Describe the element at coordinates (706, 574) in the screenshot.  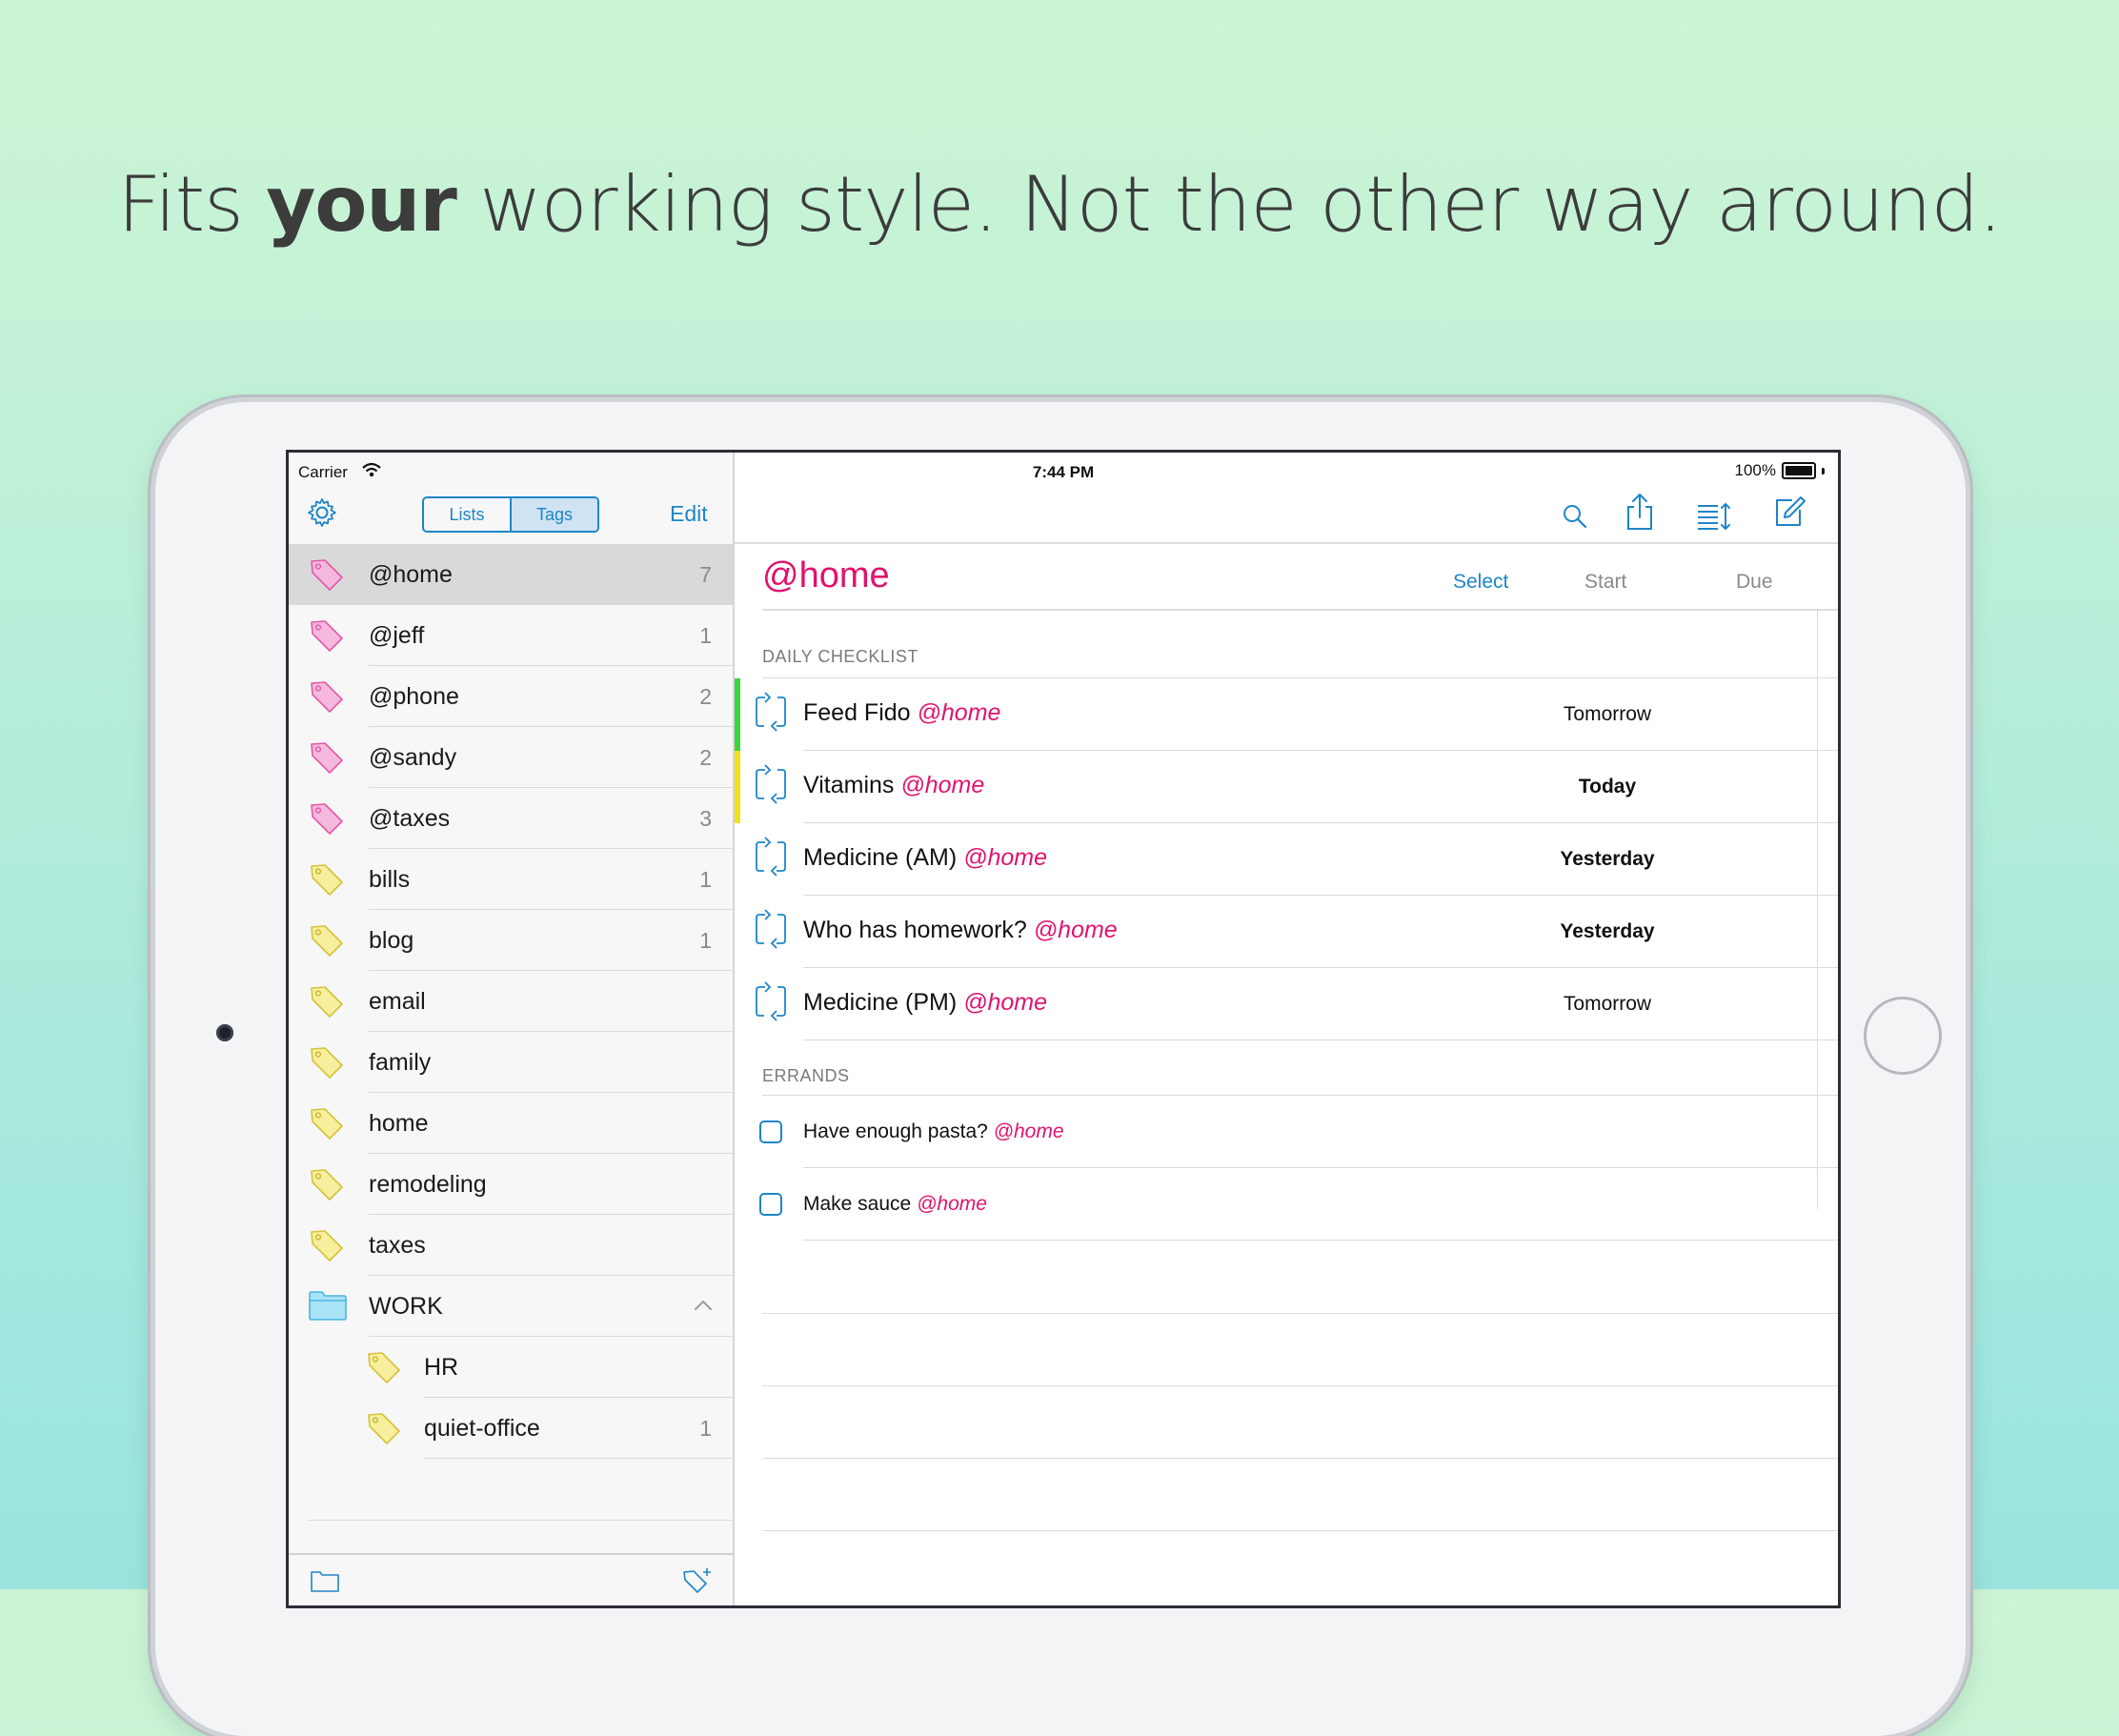
I see `sidebar-item-count: 7` at that location.